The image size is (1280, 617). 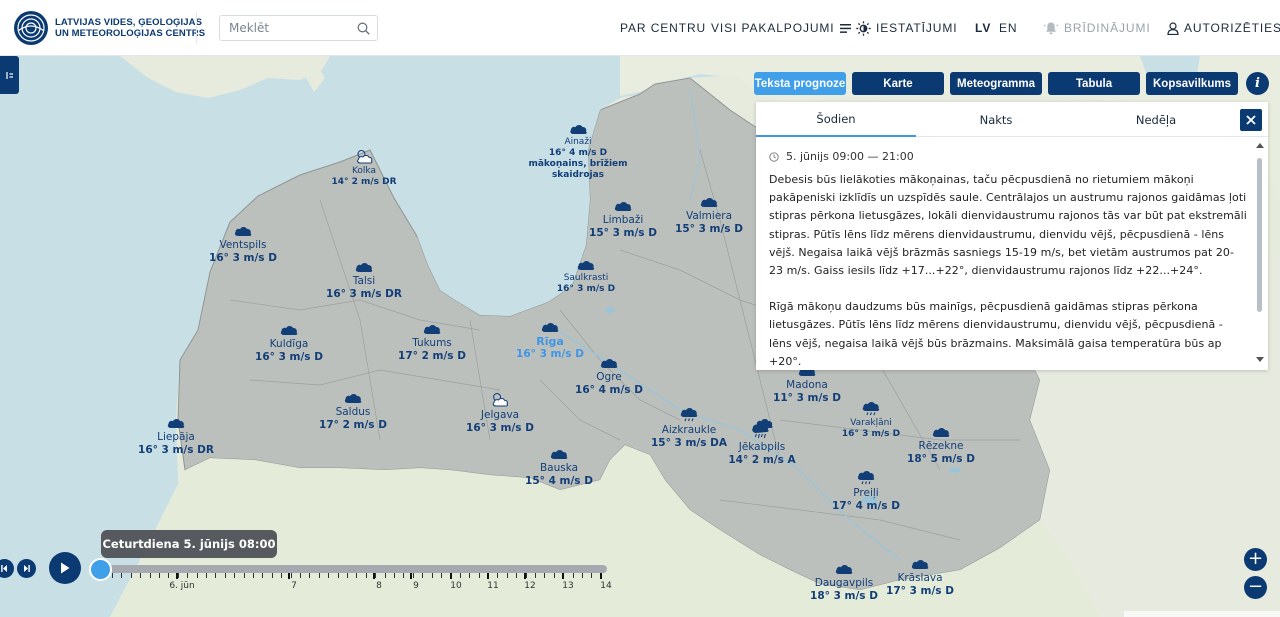 I want to click on station-kolka: Kolka 14° 2 m/s DR, so click(x=364, y=168).